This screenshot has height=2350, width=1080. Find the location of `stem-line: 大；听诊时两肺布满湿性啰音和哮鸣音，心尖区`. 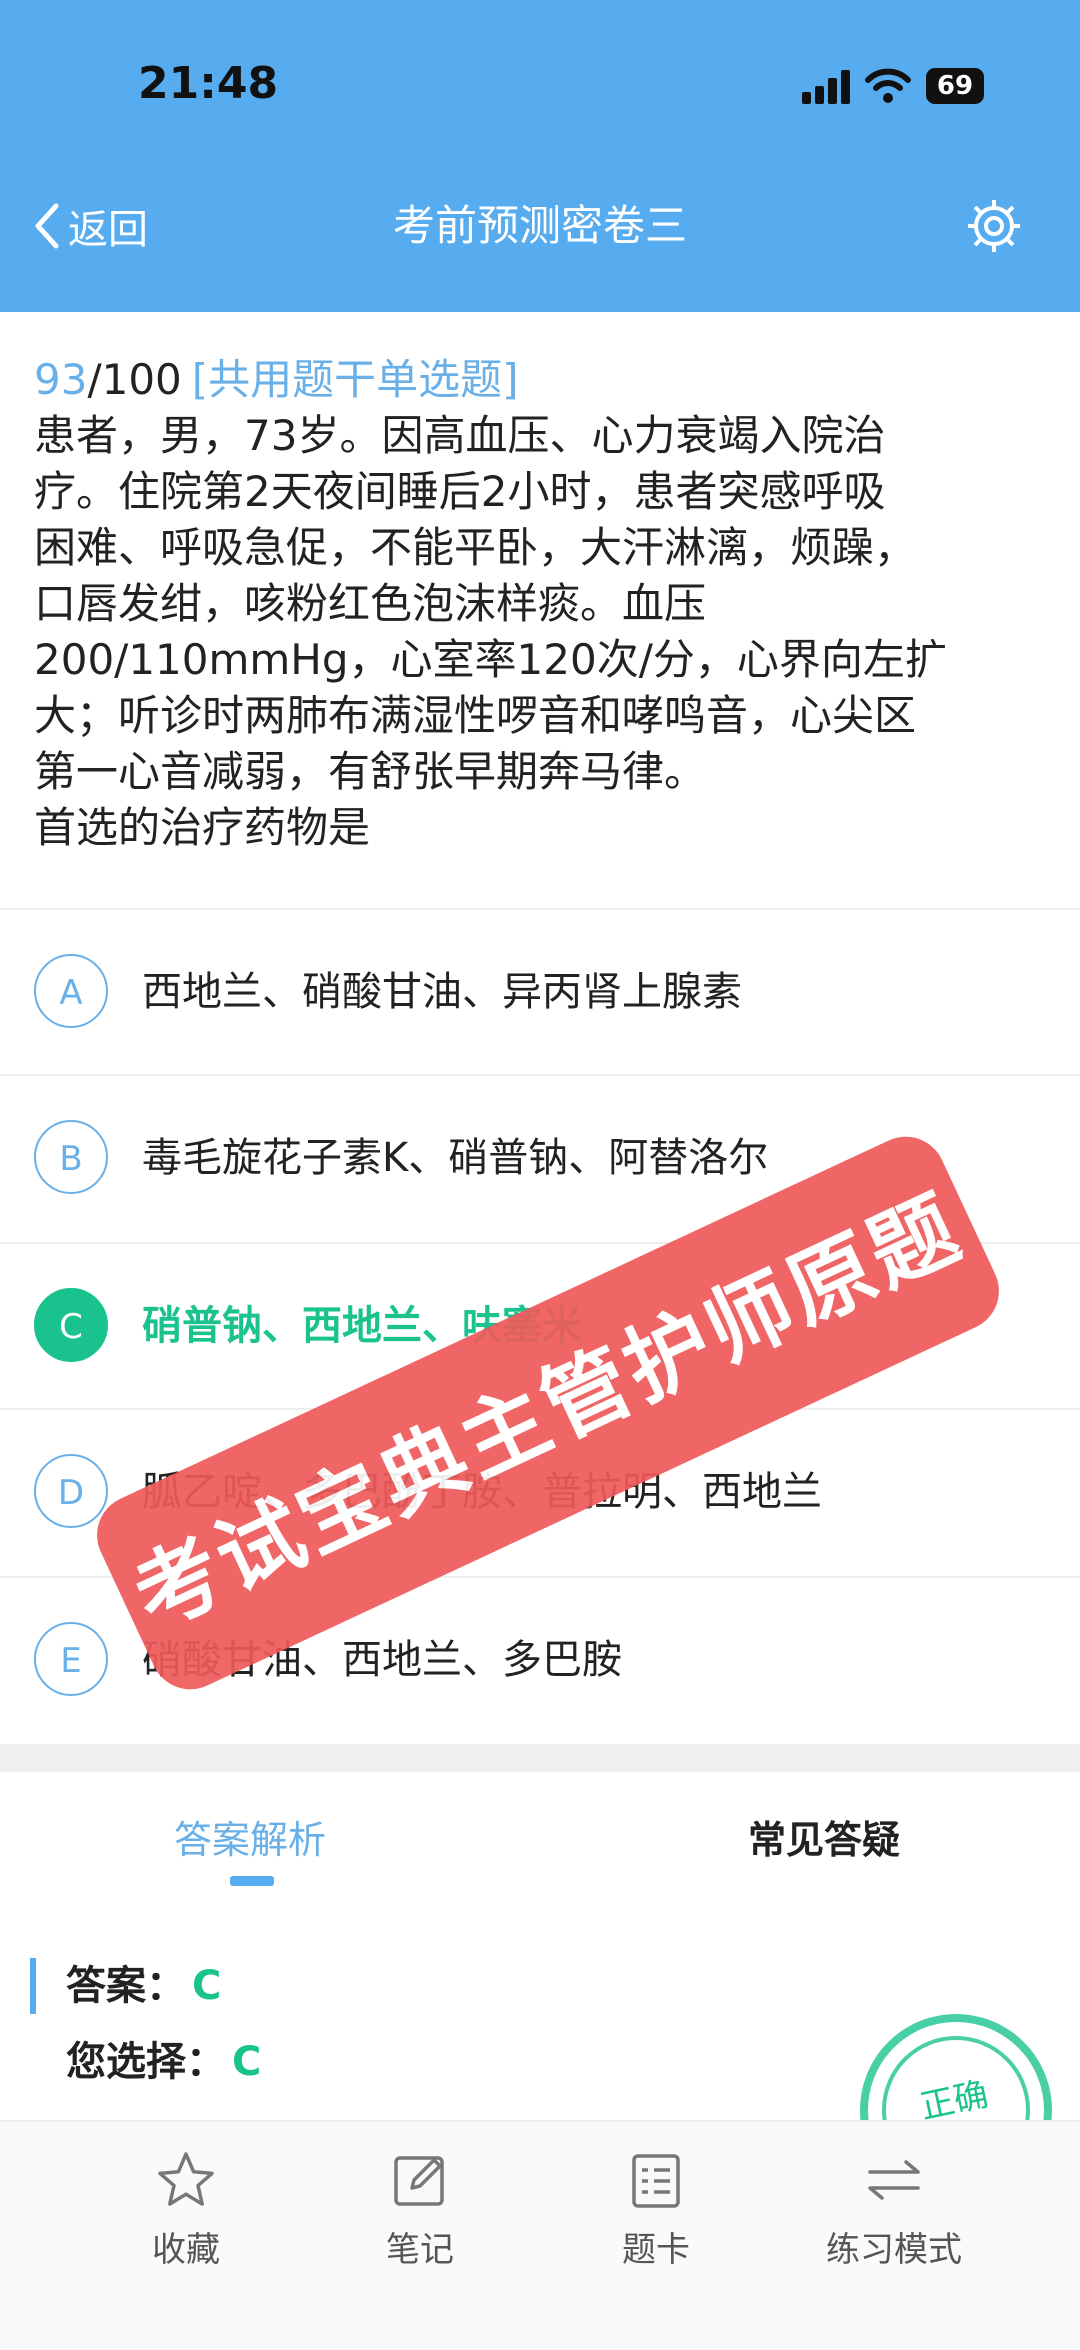

stem-line: 大；听诊时两肺布满湿性啰音和哮鸣音，心尖区 is located at coordinates (475, 715).